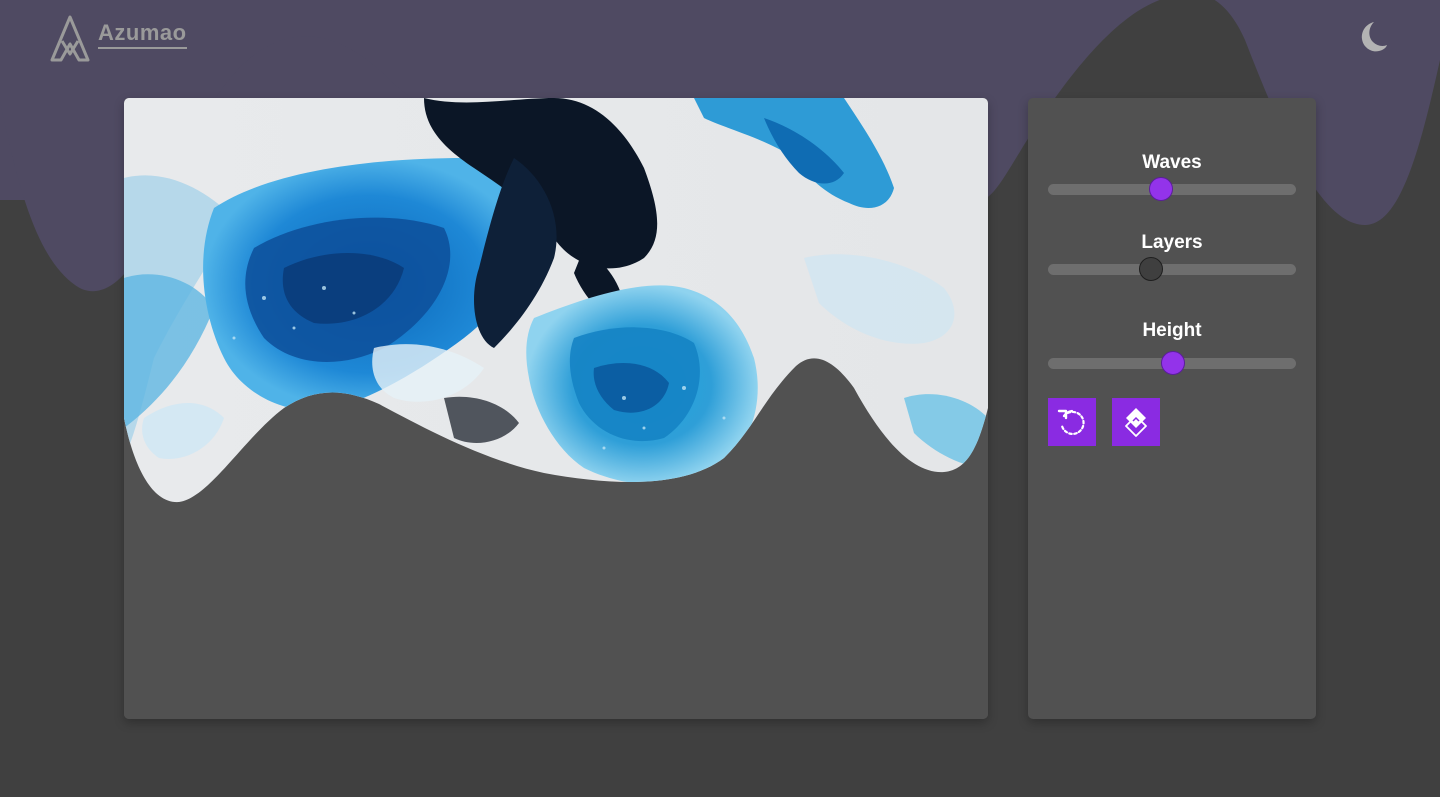 This screenshot has width=1440, height=797. I want to click on brand-name: Azumao, so click(142, 35).